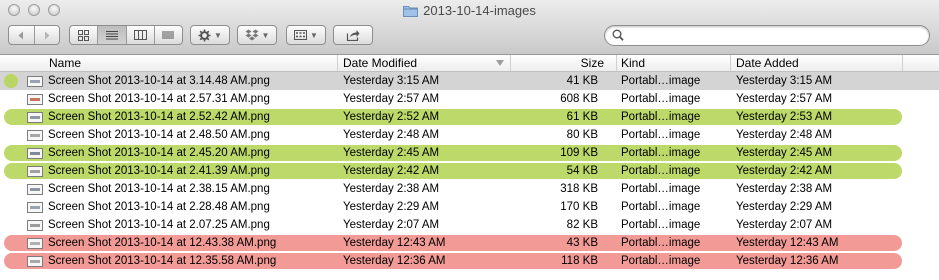  What do you see at coordinates (424, 63) in the screenshot?
I see `column-header-date-modified: Date Modified` at bounding box center [424, 63].